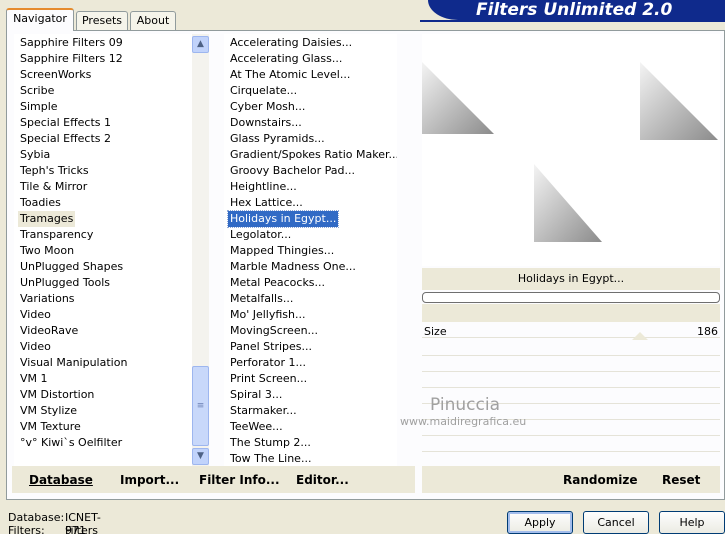 The height and width of the screenshot is (534, 725). Describe the element at coordinates (616, 522) in the screenshot. I see `cancel-button: Cancel` at that location.